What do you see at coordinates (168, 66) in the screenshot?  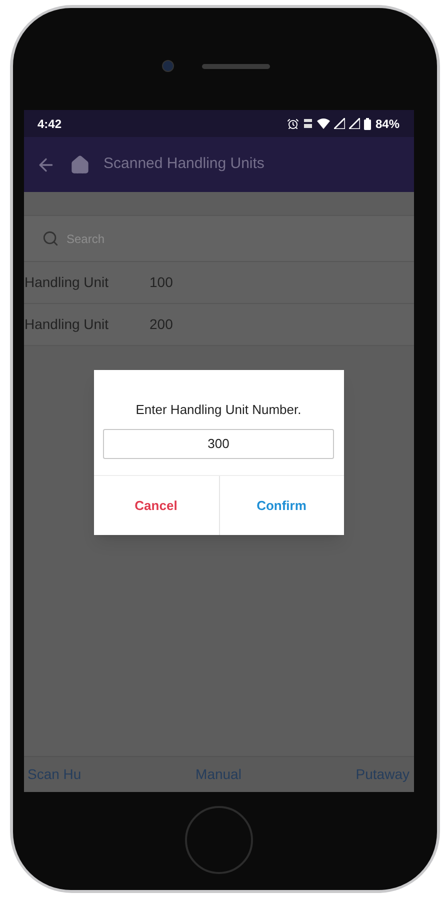 I see `camera-icon` at bounding box center [168, 66].